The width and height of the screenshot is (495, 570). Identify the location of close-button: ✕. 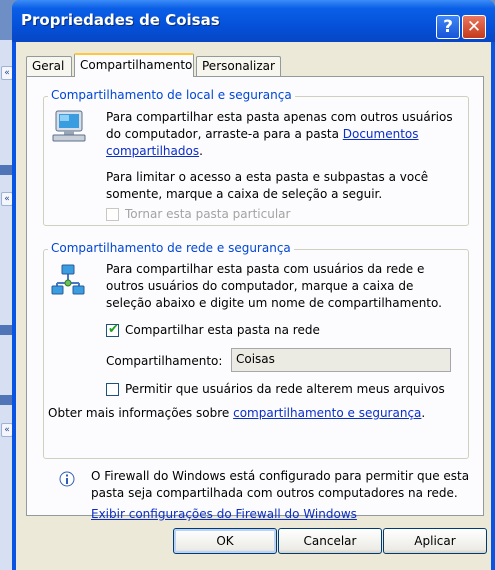
(474, 27).